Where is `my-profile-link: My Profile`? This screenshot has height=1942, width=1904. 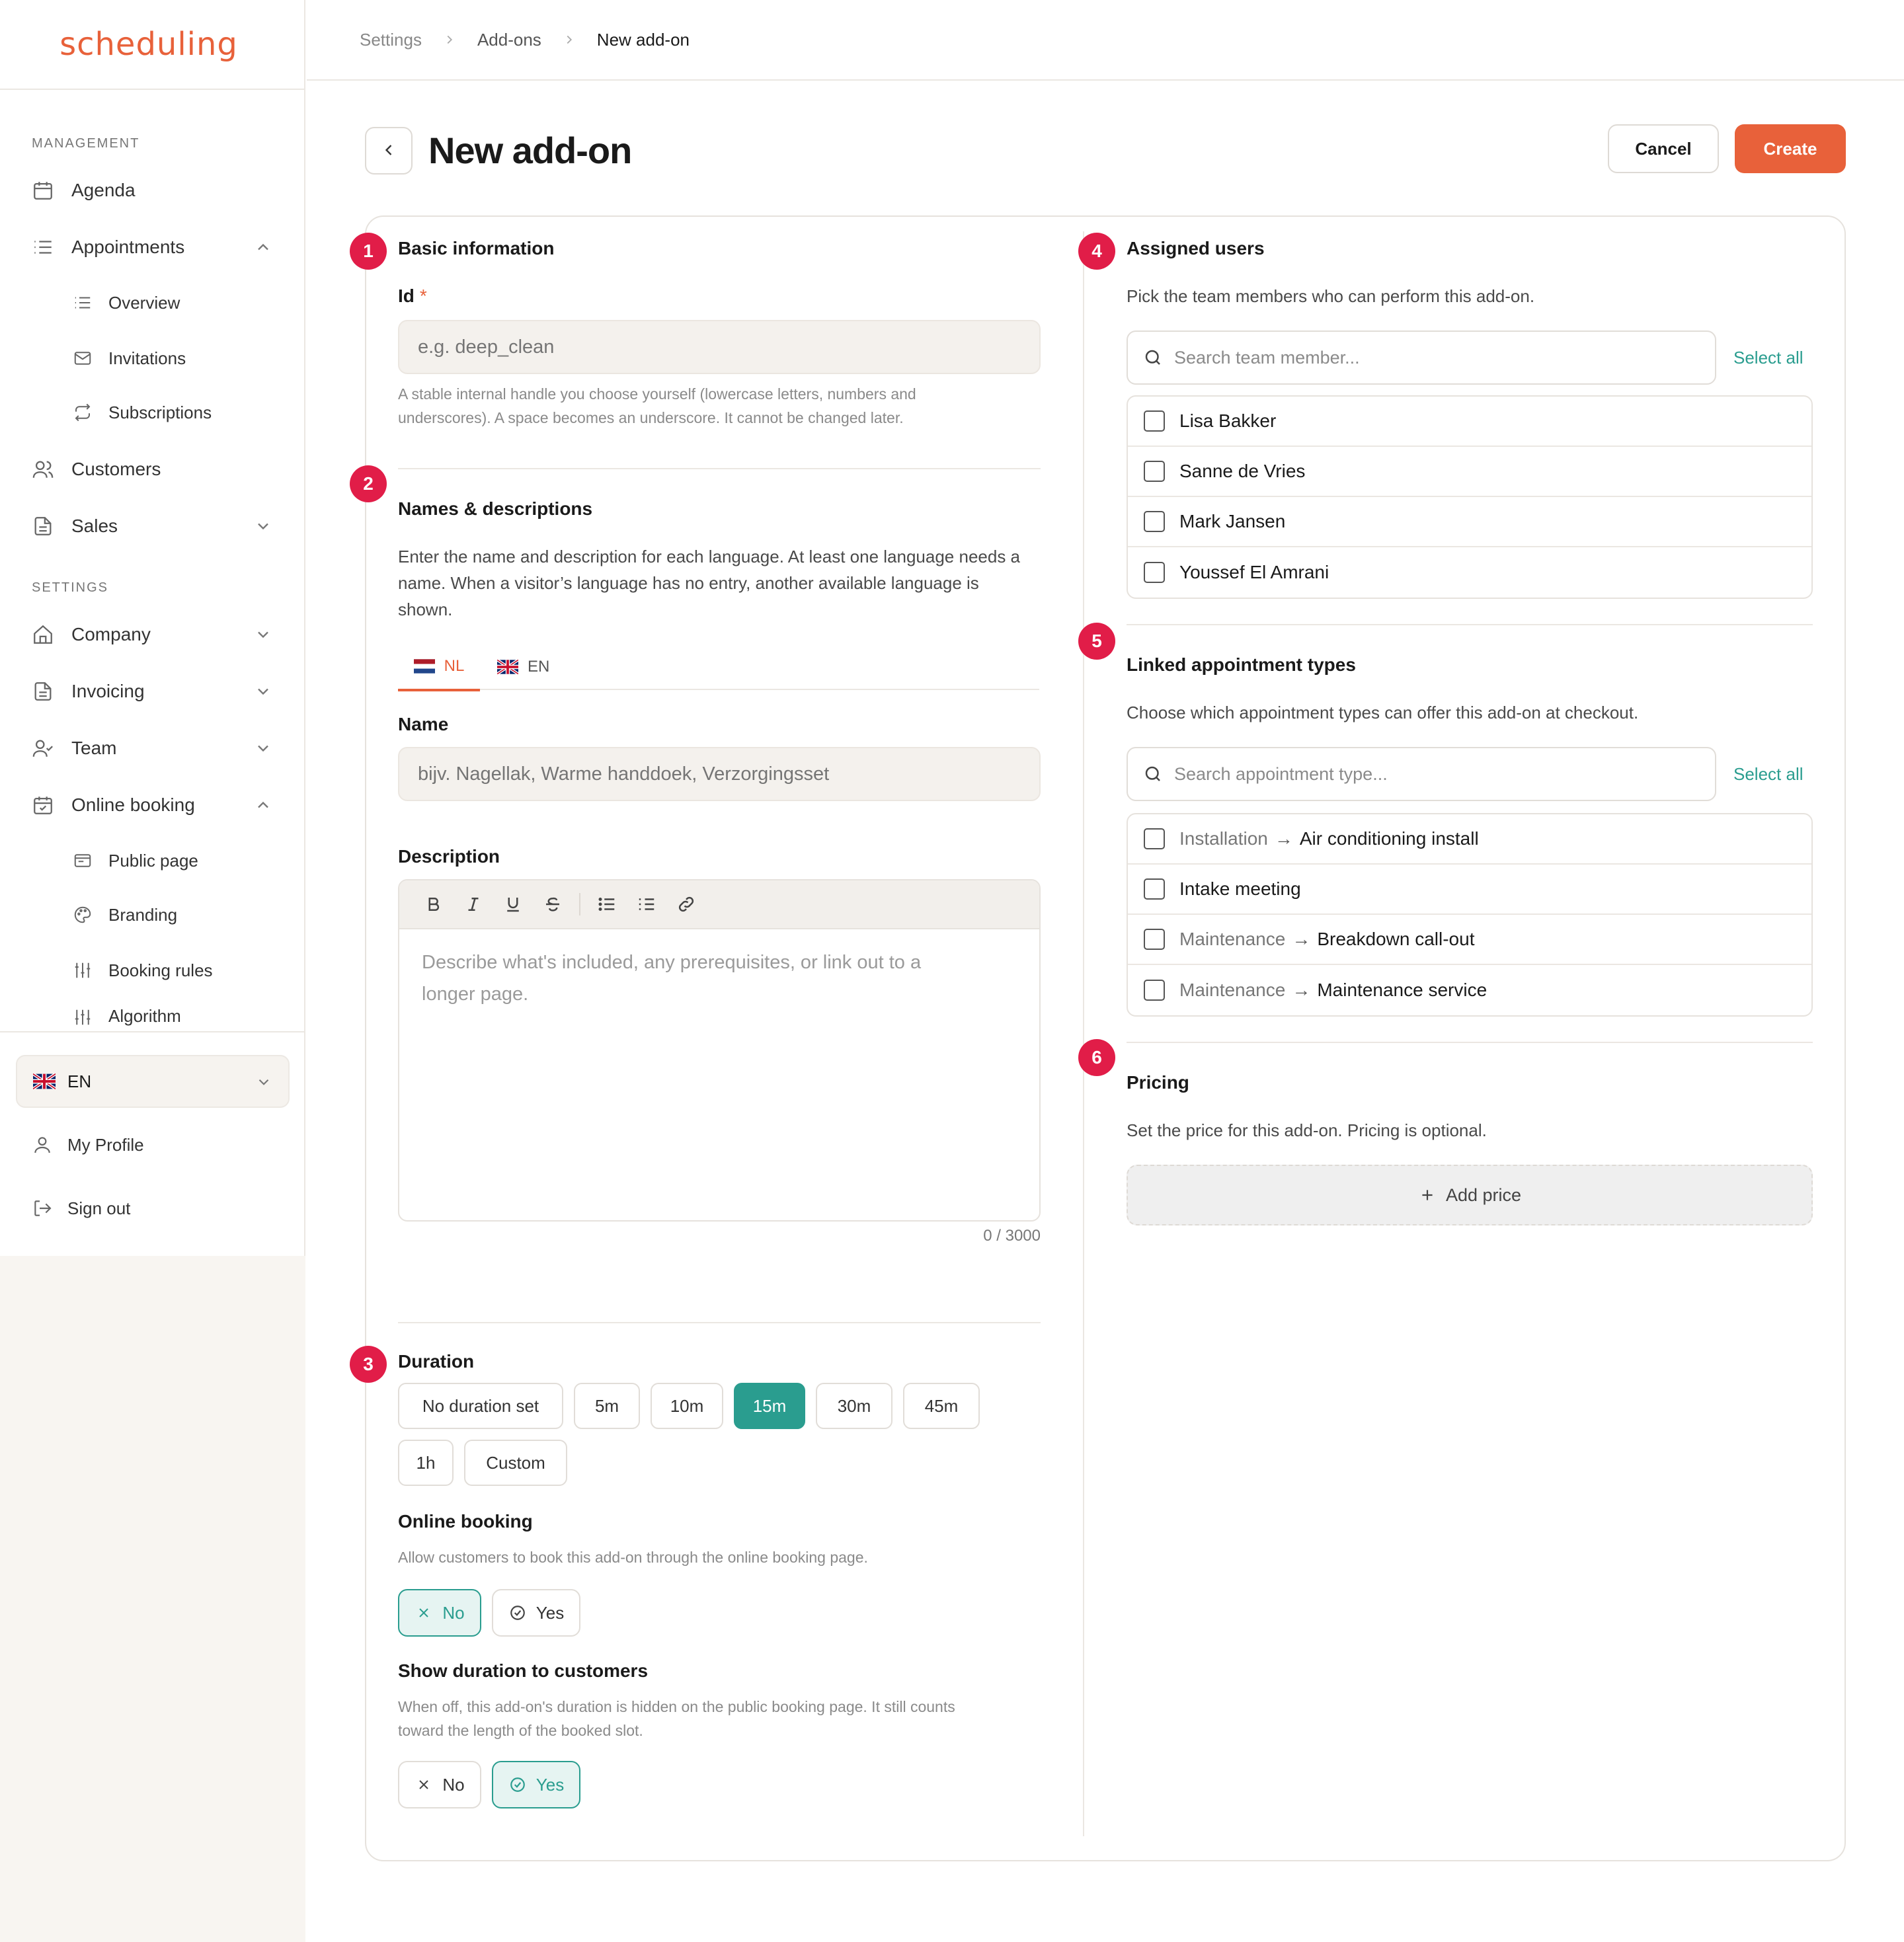 my-profile-link: My Profile is located at coordinates (87, 1144).